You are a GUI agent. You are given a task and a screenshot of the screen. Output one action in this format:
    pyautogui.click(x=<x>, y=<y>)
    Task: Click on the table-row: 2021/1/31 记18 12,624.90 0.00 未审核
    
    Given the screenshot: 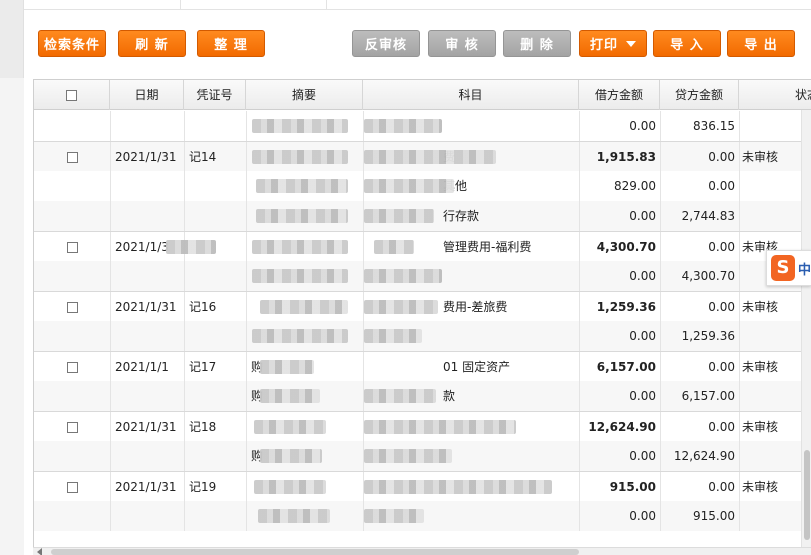 What is the action you would take?
    pyautogui.click(x=422, y=426)
    